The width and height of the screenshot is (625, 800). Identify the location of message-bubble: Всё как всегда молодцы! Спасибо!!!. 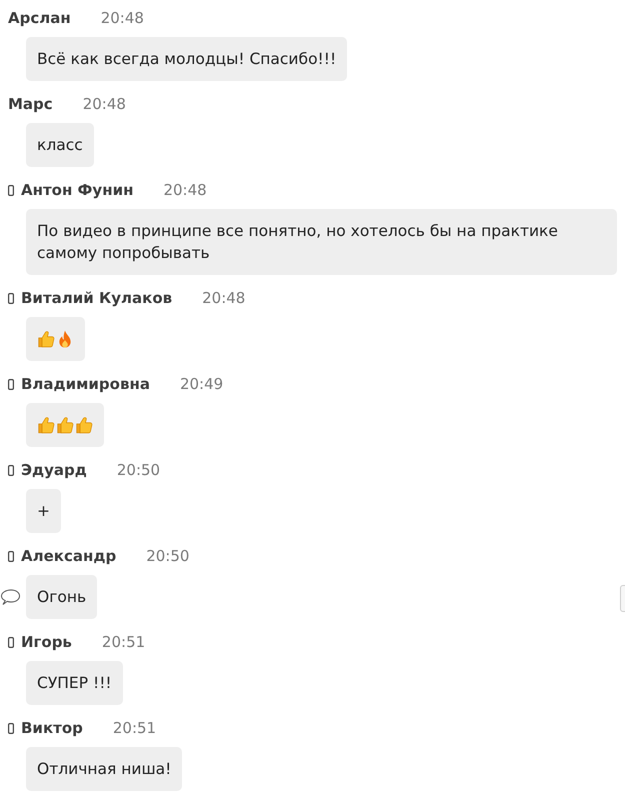
(187, 59).